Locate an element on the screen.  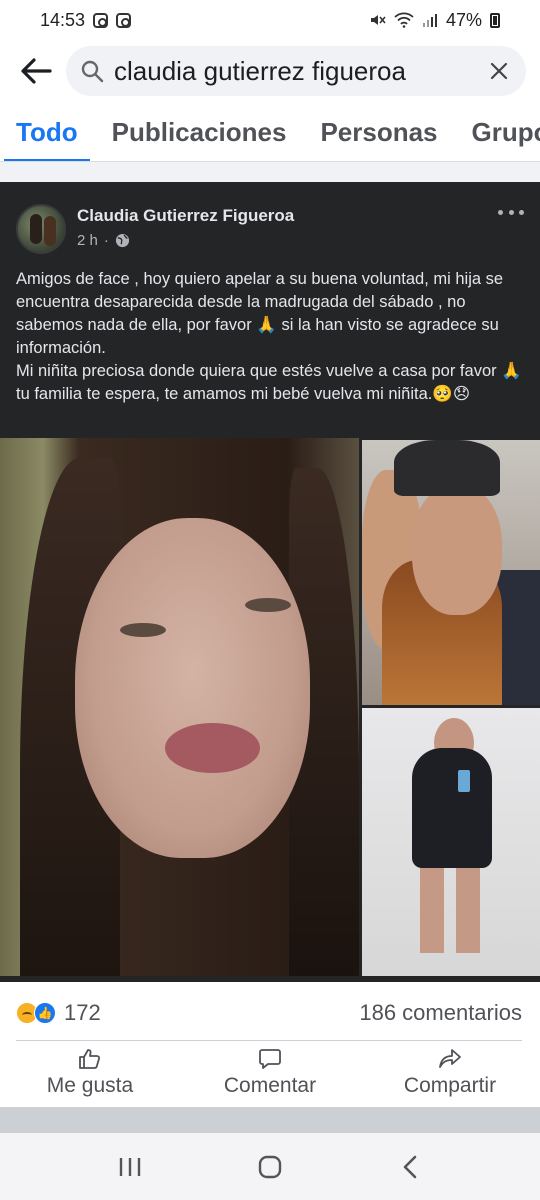
author-avatar is located at coordinates (41, 229).